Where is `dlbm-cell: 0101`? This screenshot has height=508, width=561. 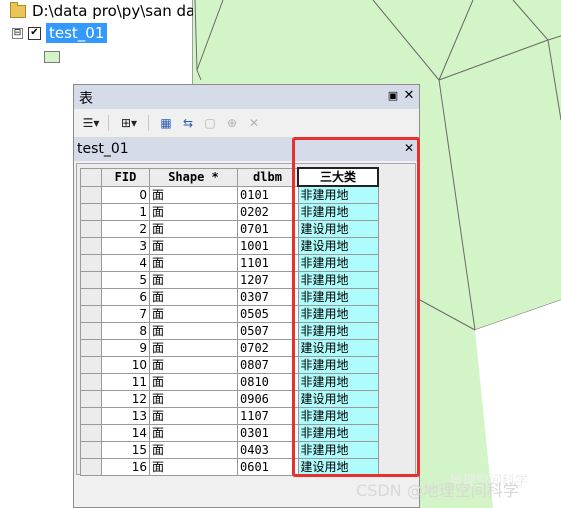 dlbm-cell: 0101 is located at coordinates (268, 194).